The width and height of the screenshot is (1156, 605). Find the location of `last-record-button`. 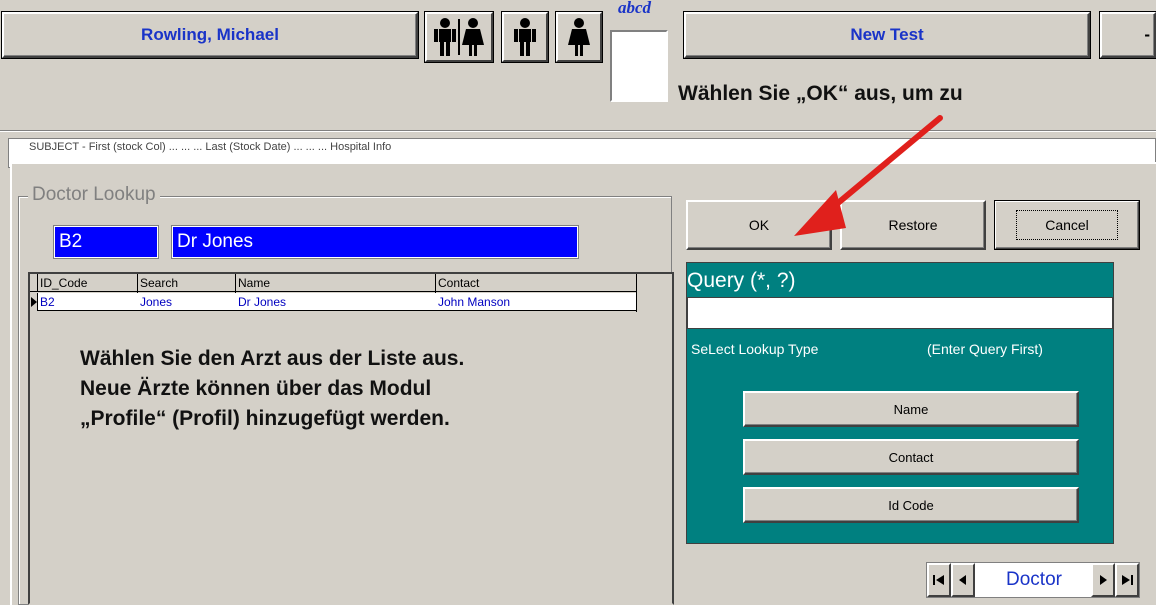

last-record-button is located at coordinates (1127, 580).